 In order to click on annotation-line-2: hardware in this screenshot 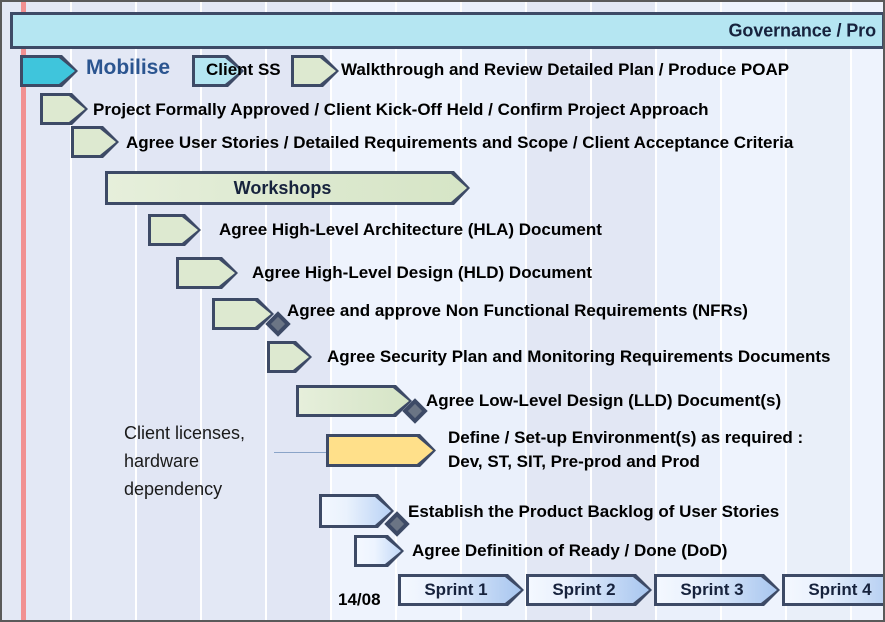, I will do `click(162, 460)`.